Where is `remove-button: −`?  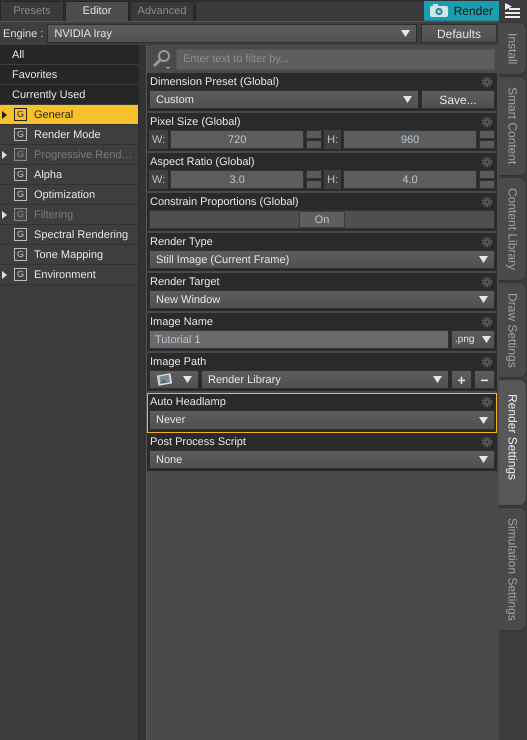 remove-button: − is located at coordinates (484, 379).